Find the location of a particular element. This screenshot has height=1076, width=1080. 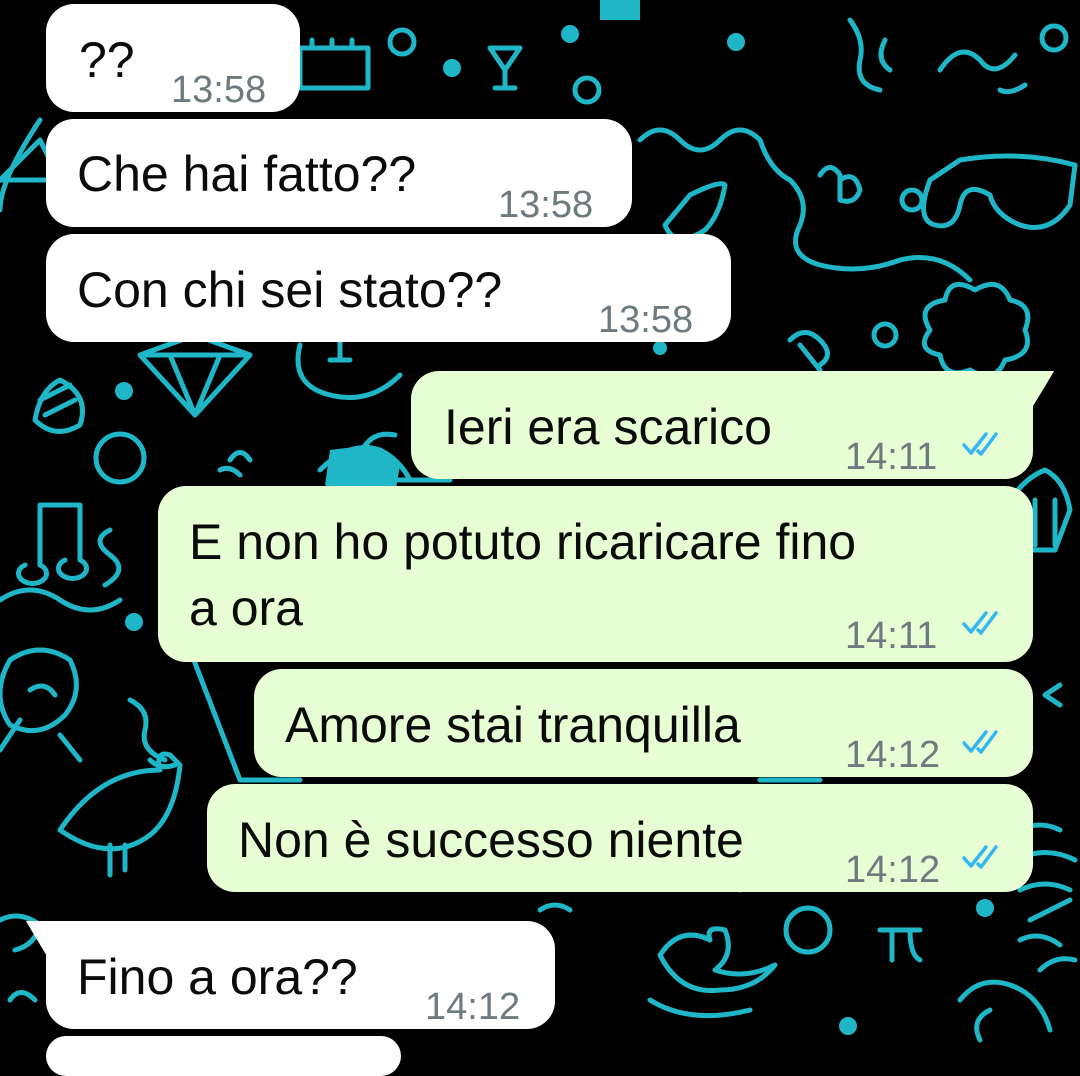

incoming-message-bubble: Con chi sei stato?? 13:58 is located at coordinates (388, 288).